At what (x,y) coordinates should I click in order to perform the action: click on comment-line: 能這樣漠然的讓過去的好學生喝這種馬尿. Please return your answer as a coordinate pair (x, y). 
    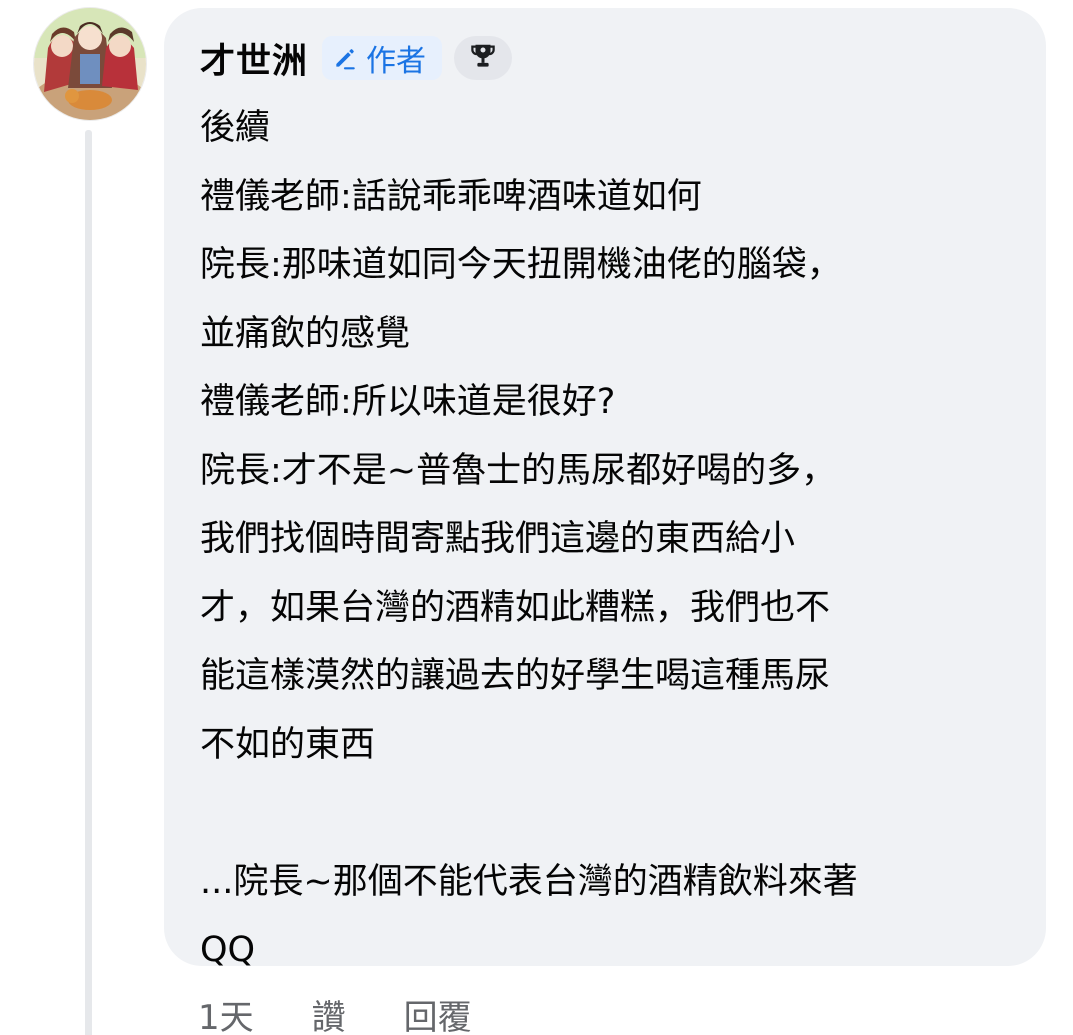
    Looking at the image, I should click on (515, 676).